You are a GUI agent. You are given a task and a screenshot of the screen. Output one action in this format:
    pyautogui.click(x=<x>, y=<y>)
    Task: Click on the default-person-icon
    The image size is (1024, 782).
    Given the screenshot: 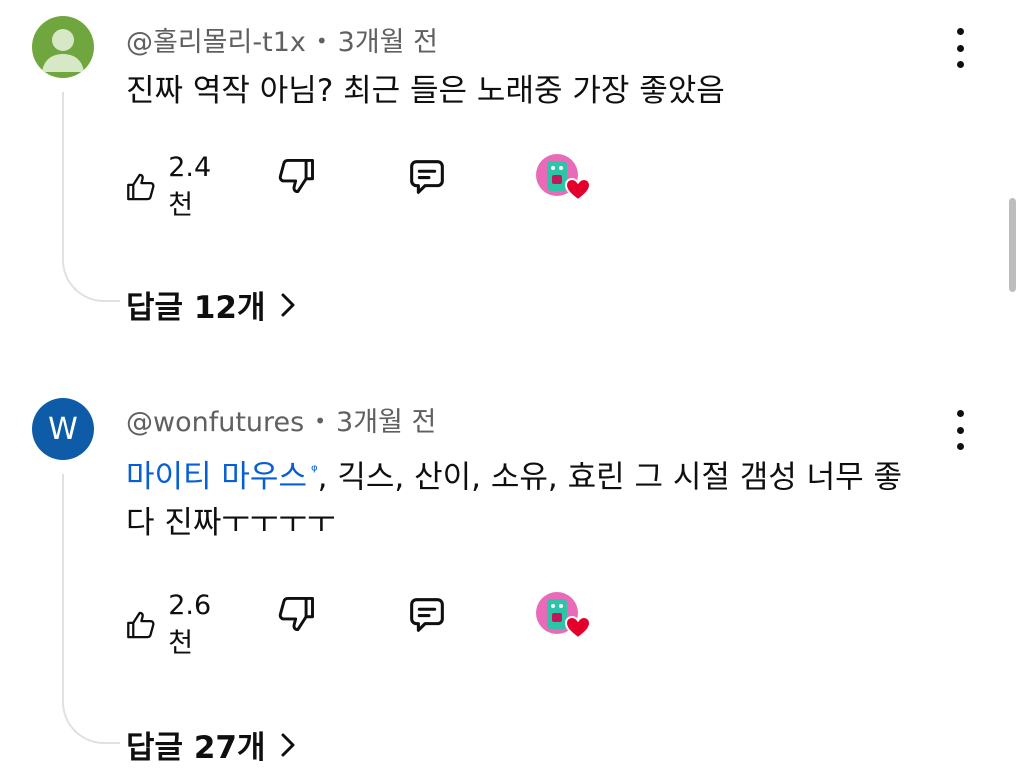 What is the action you would take?
    pyautogui.click(x=63, y=50)
    